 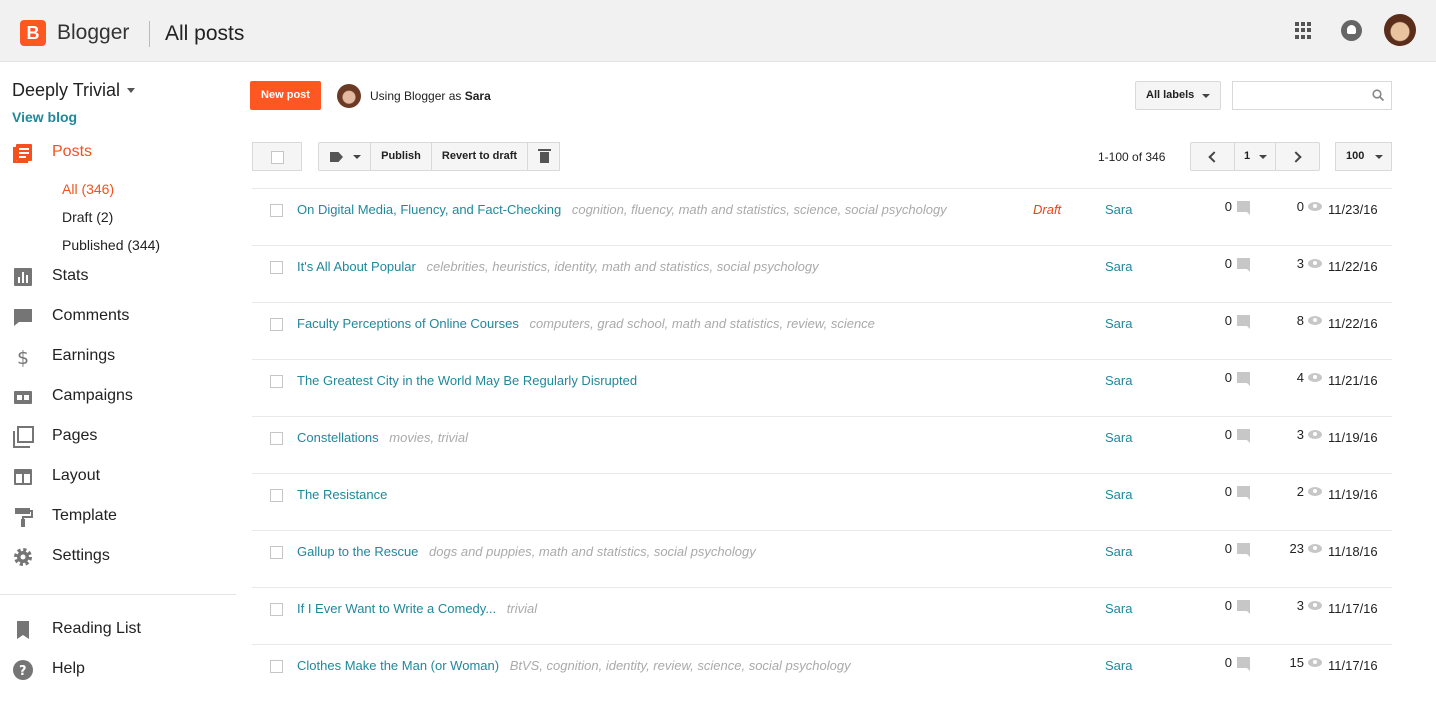 What do you see at coordinates (401, 156) in the screenshot?
I see `publish-button: Publish` at bounding box center [401, 156].